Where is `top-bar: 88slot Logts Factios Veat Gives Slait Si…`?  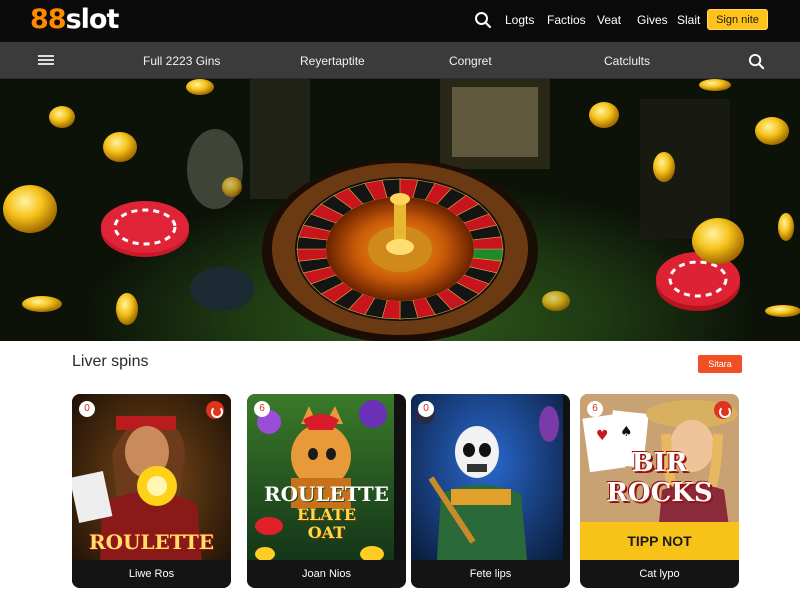 top-bar: 88slot Logts Factios Veat Gives Slait Si… is located at coordinates (400, 21).